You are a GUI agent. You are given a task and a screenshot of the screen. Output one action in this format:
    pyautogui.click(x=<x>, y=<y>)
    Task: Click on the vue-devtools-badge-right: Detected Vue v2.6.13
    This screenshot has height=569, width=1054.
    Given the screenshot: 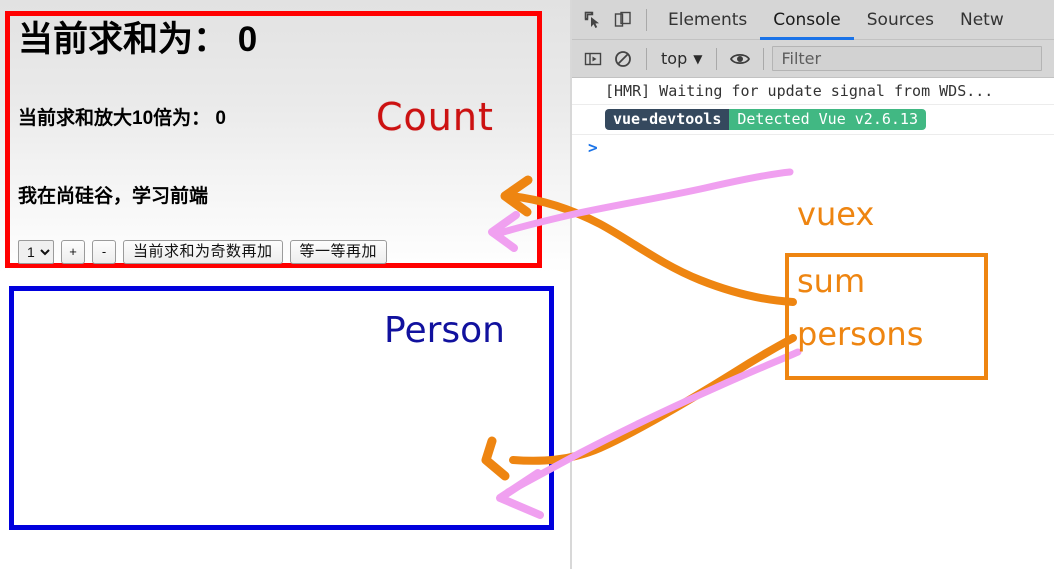 What is the action you would take?
    pyautogui.click(x=827, y=119)
    